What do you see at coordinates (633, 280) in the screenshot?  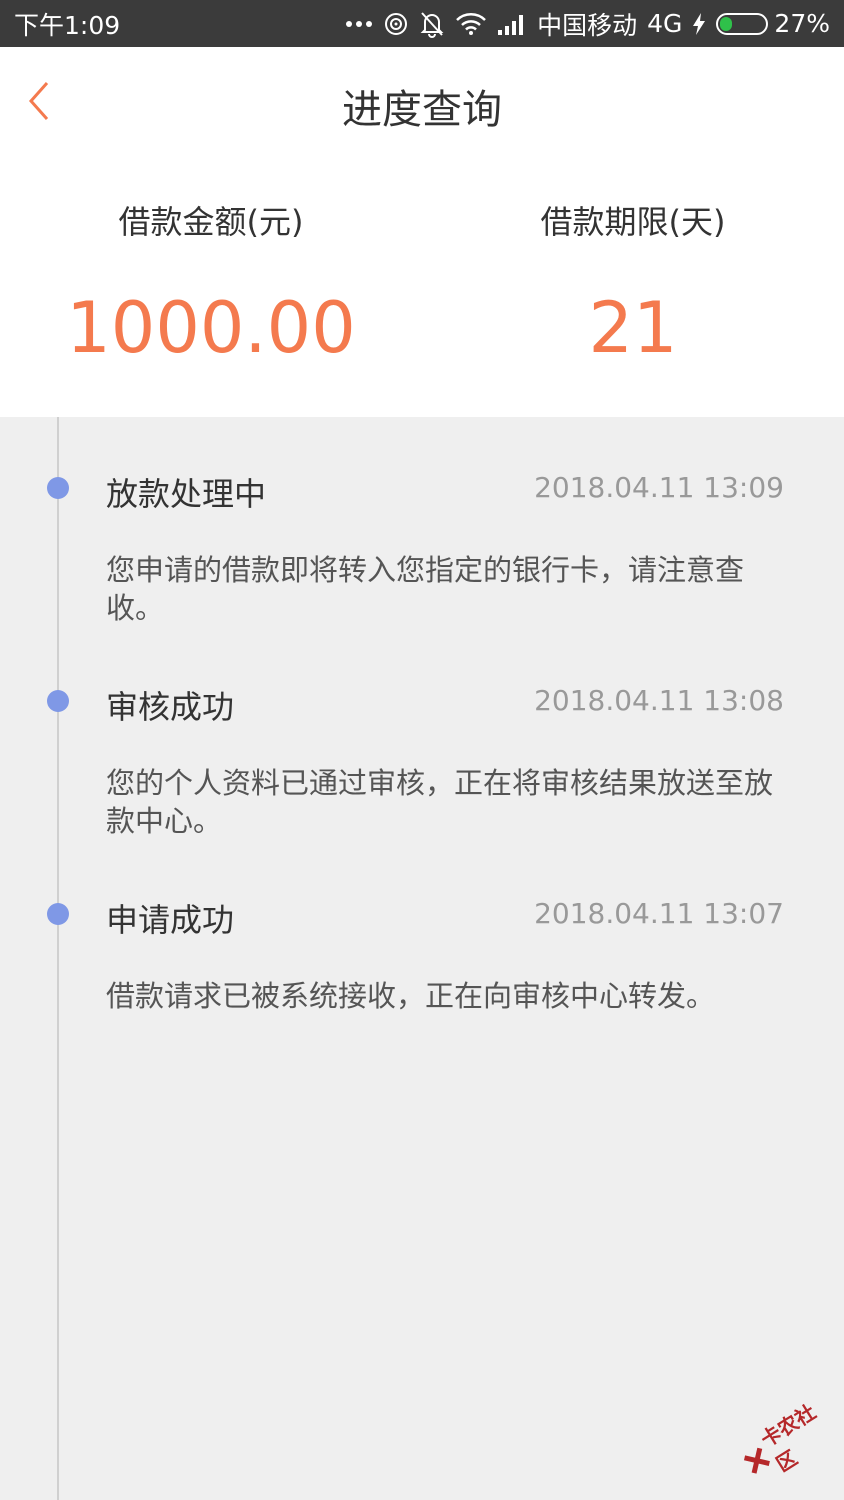 I see `term-block: 借款期限(天) 21` at bounding box center [633, 280].